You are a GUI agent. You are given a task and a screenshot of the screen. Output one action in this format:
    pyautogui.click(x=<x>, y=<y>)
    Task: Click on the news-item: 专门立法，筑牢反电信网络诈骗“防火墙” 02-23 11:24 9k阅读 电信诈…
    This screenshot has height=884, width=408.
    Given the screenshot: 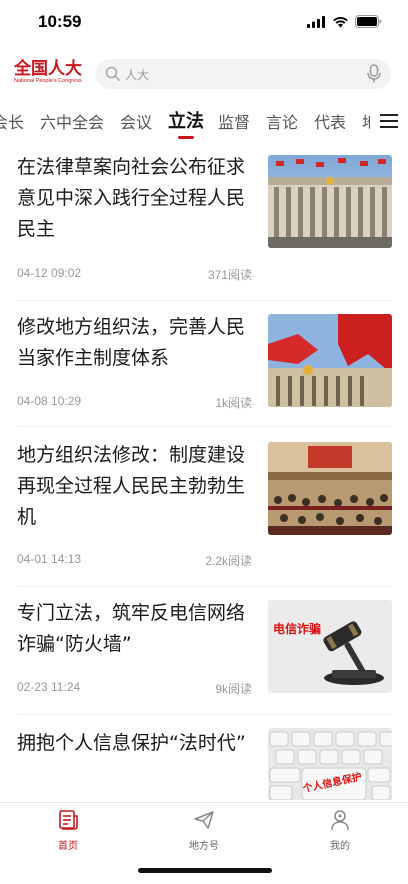 What is the action you would take?
    pyautogui.click(x=204, y=658)
    